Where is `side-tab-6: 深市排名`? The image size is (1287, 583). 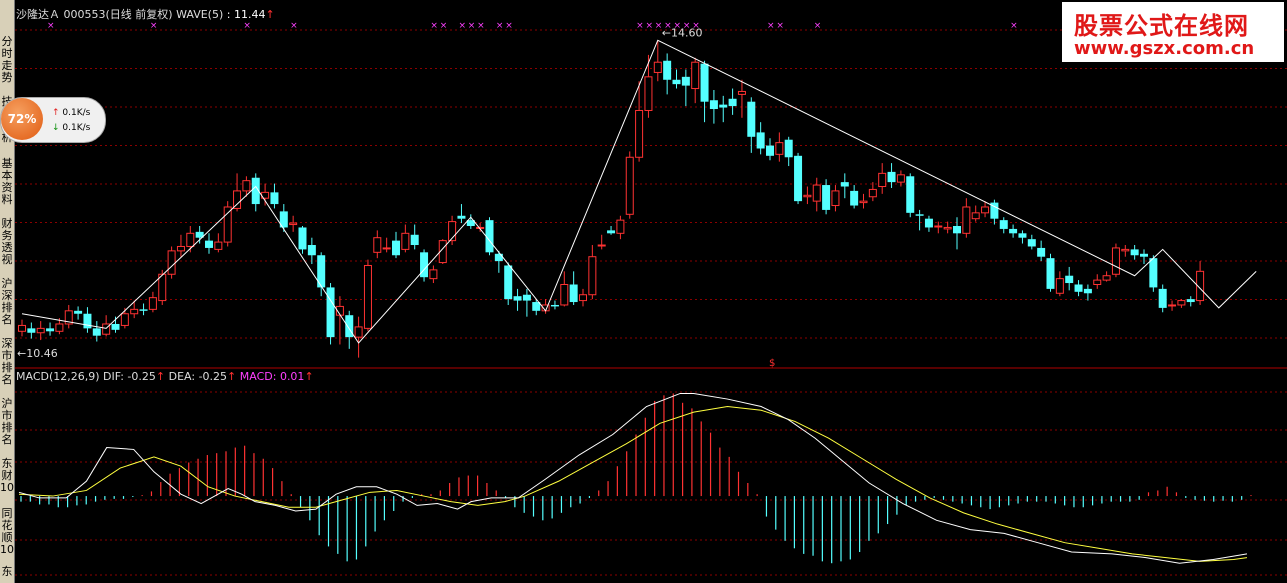
side-tab-6: 深市排名 is located at coordinates (7, 362).